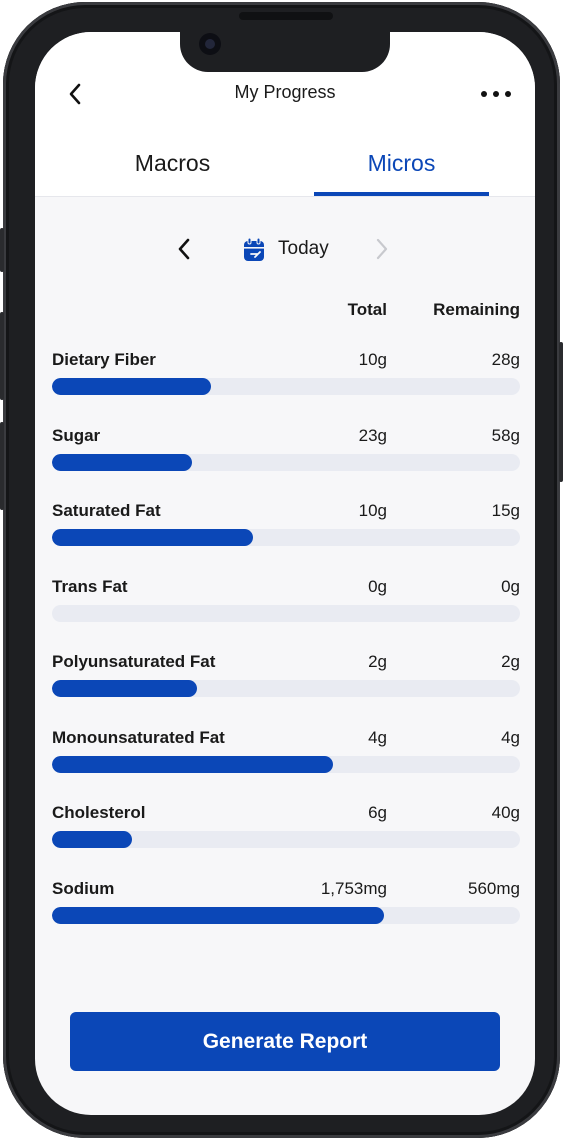  Describe the element at coordinates (286, 451) in the screenshot. I see `nutrient-row: Sugar 23g 58g` at that location.